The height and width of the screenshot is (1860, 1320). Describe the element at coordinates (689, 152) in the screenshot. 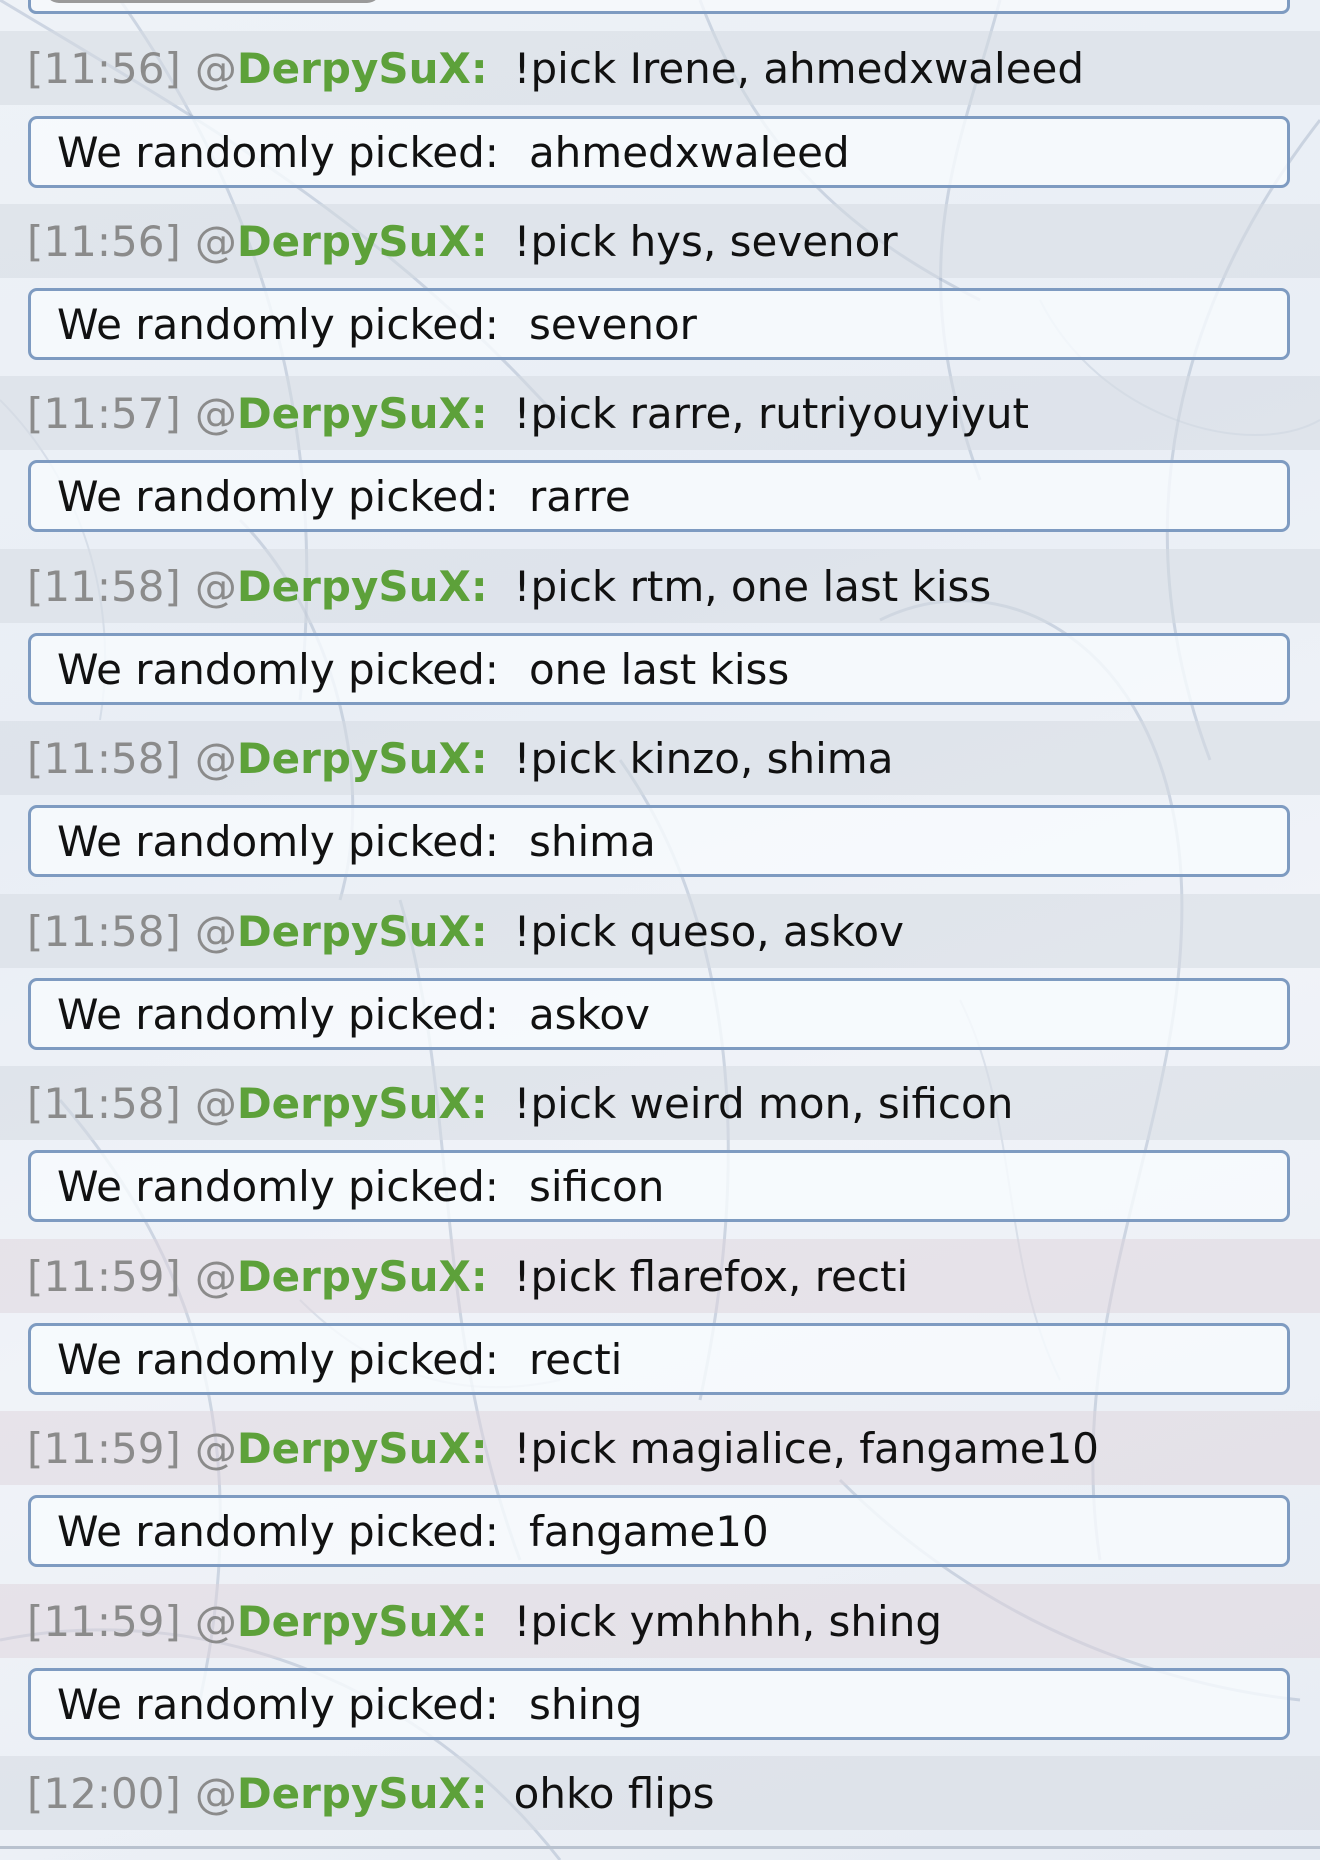

I see `pick-value: ahmedxwaleed` at that location.